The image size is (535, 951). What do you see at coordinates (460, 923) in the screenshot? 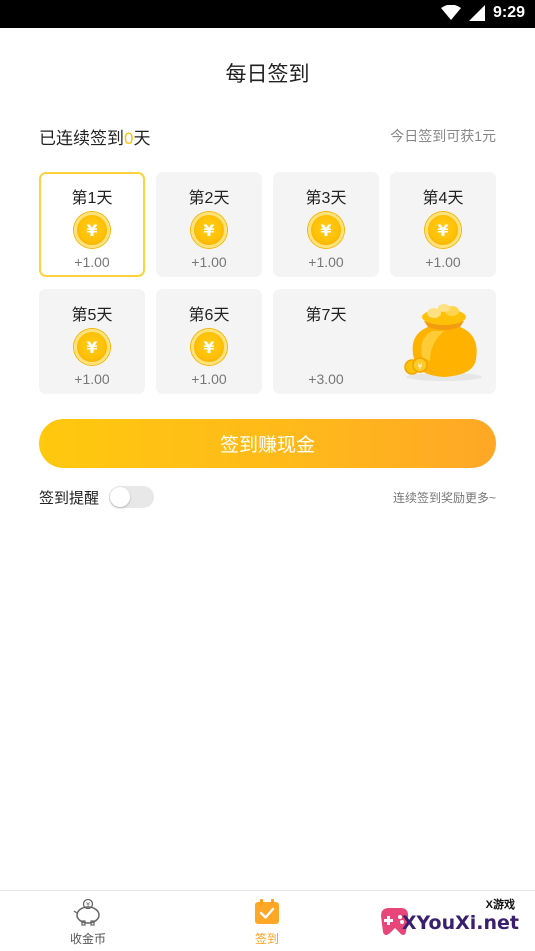
I see `watermark-main-text: XYouXi.net` at bounding box center [460, 923].